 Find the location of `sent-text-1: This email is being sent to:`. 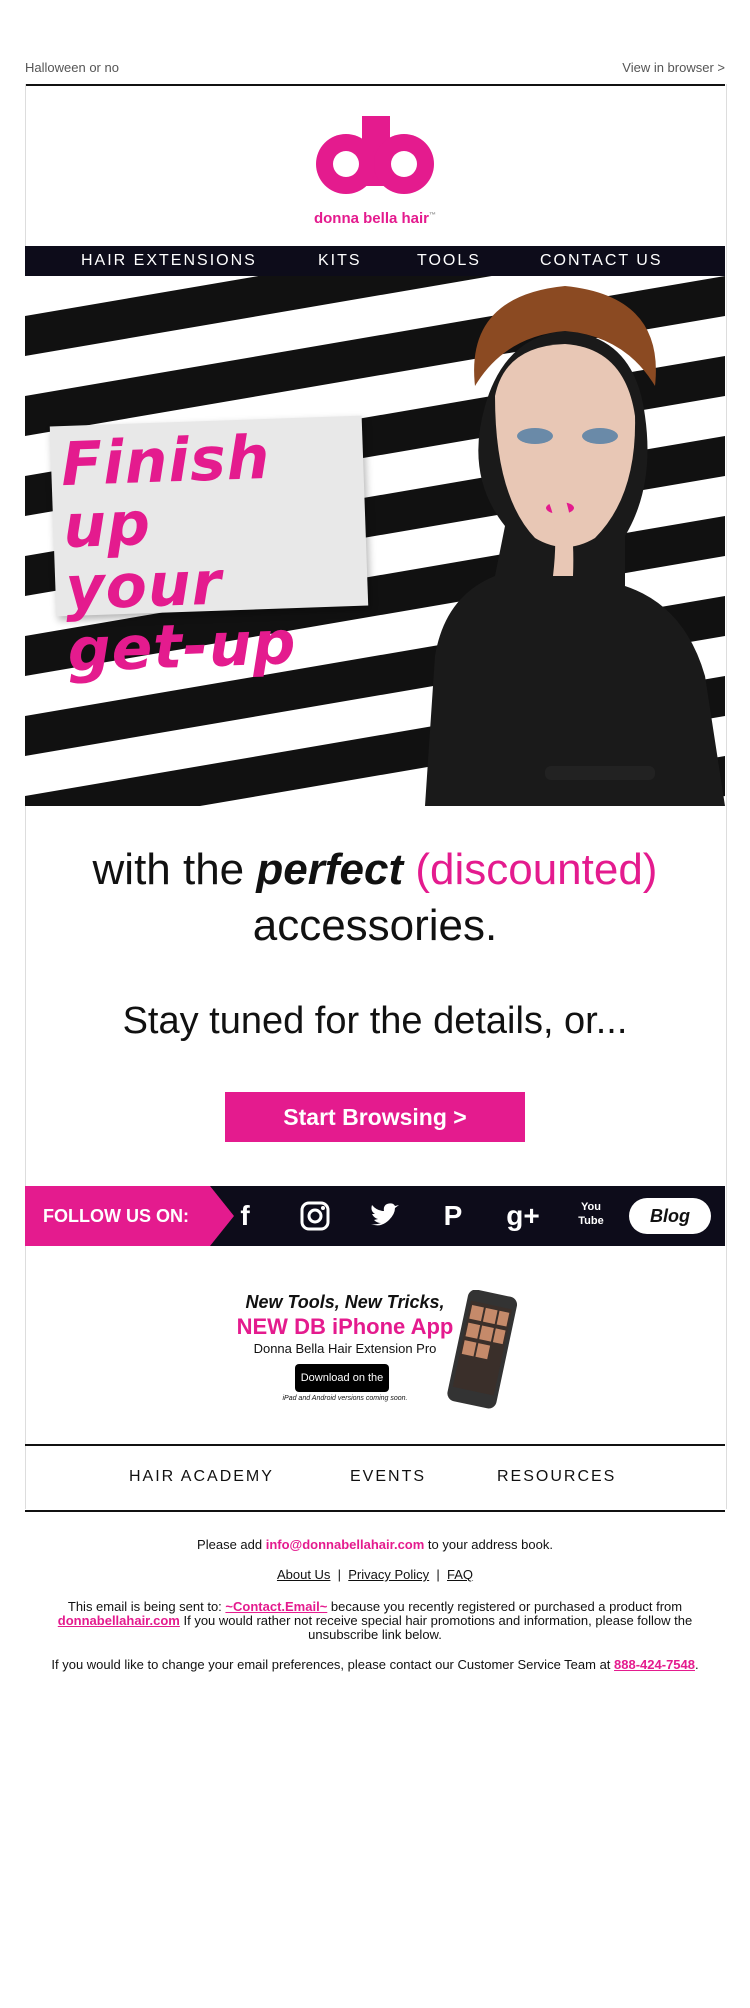

sent-text-1: This email is being sent to: is located at coordinates (146, 1606).